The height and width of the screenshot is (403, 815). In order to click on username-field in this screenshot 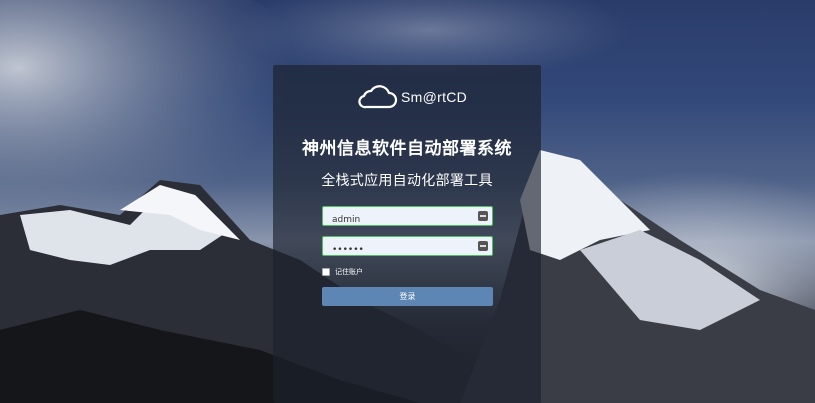, I will do `click(407, 217)`.